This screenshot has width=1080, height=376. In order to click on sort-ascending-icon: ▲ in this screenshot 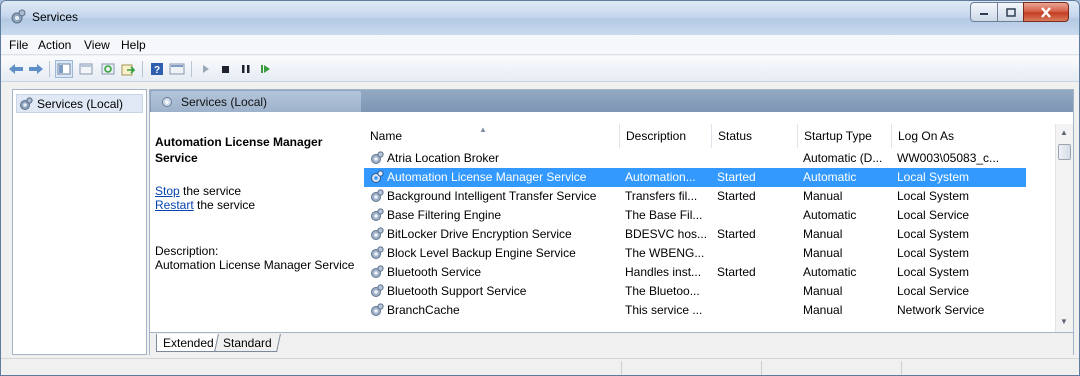, I will do `click(483, 129)`.